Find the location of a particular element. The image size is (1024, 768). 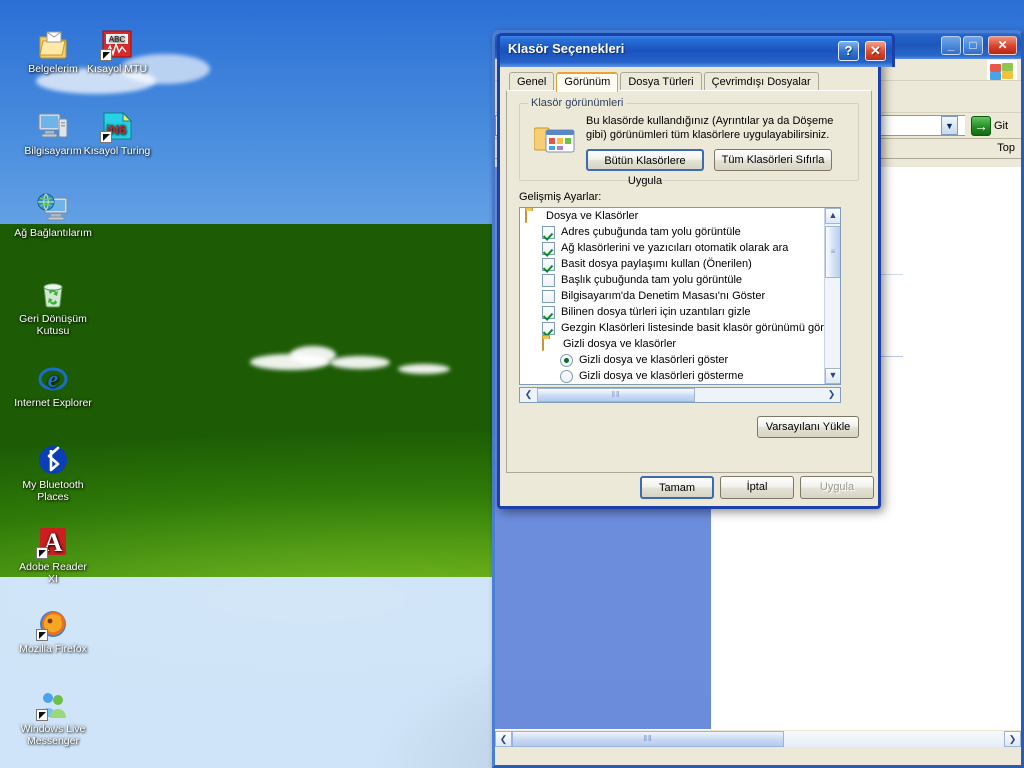

desktop-icon-firefox: Mozilla Firefox is located at coordinates (53, 631).